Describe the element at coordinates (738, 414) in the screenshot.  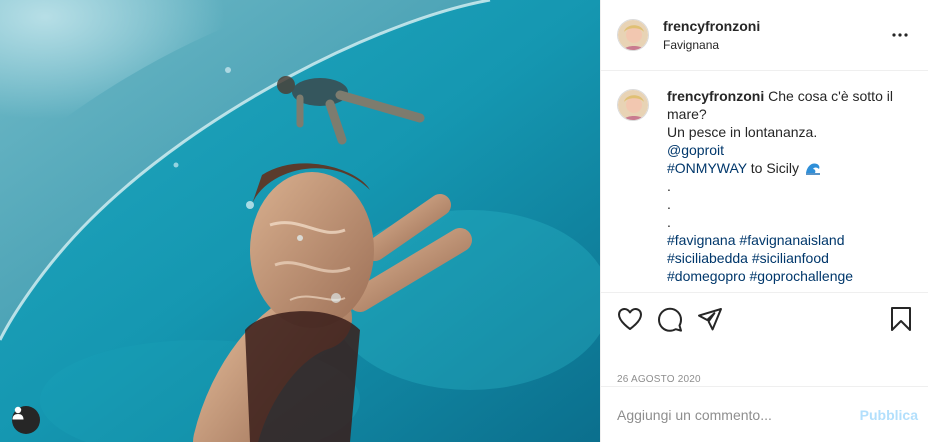
I see `comment-input` at that location.